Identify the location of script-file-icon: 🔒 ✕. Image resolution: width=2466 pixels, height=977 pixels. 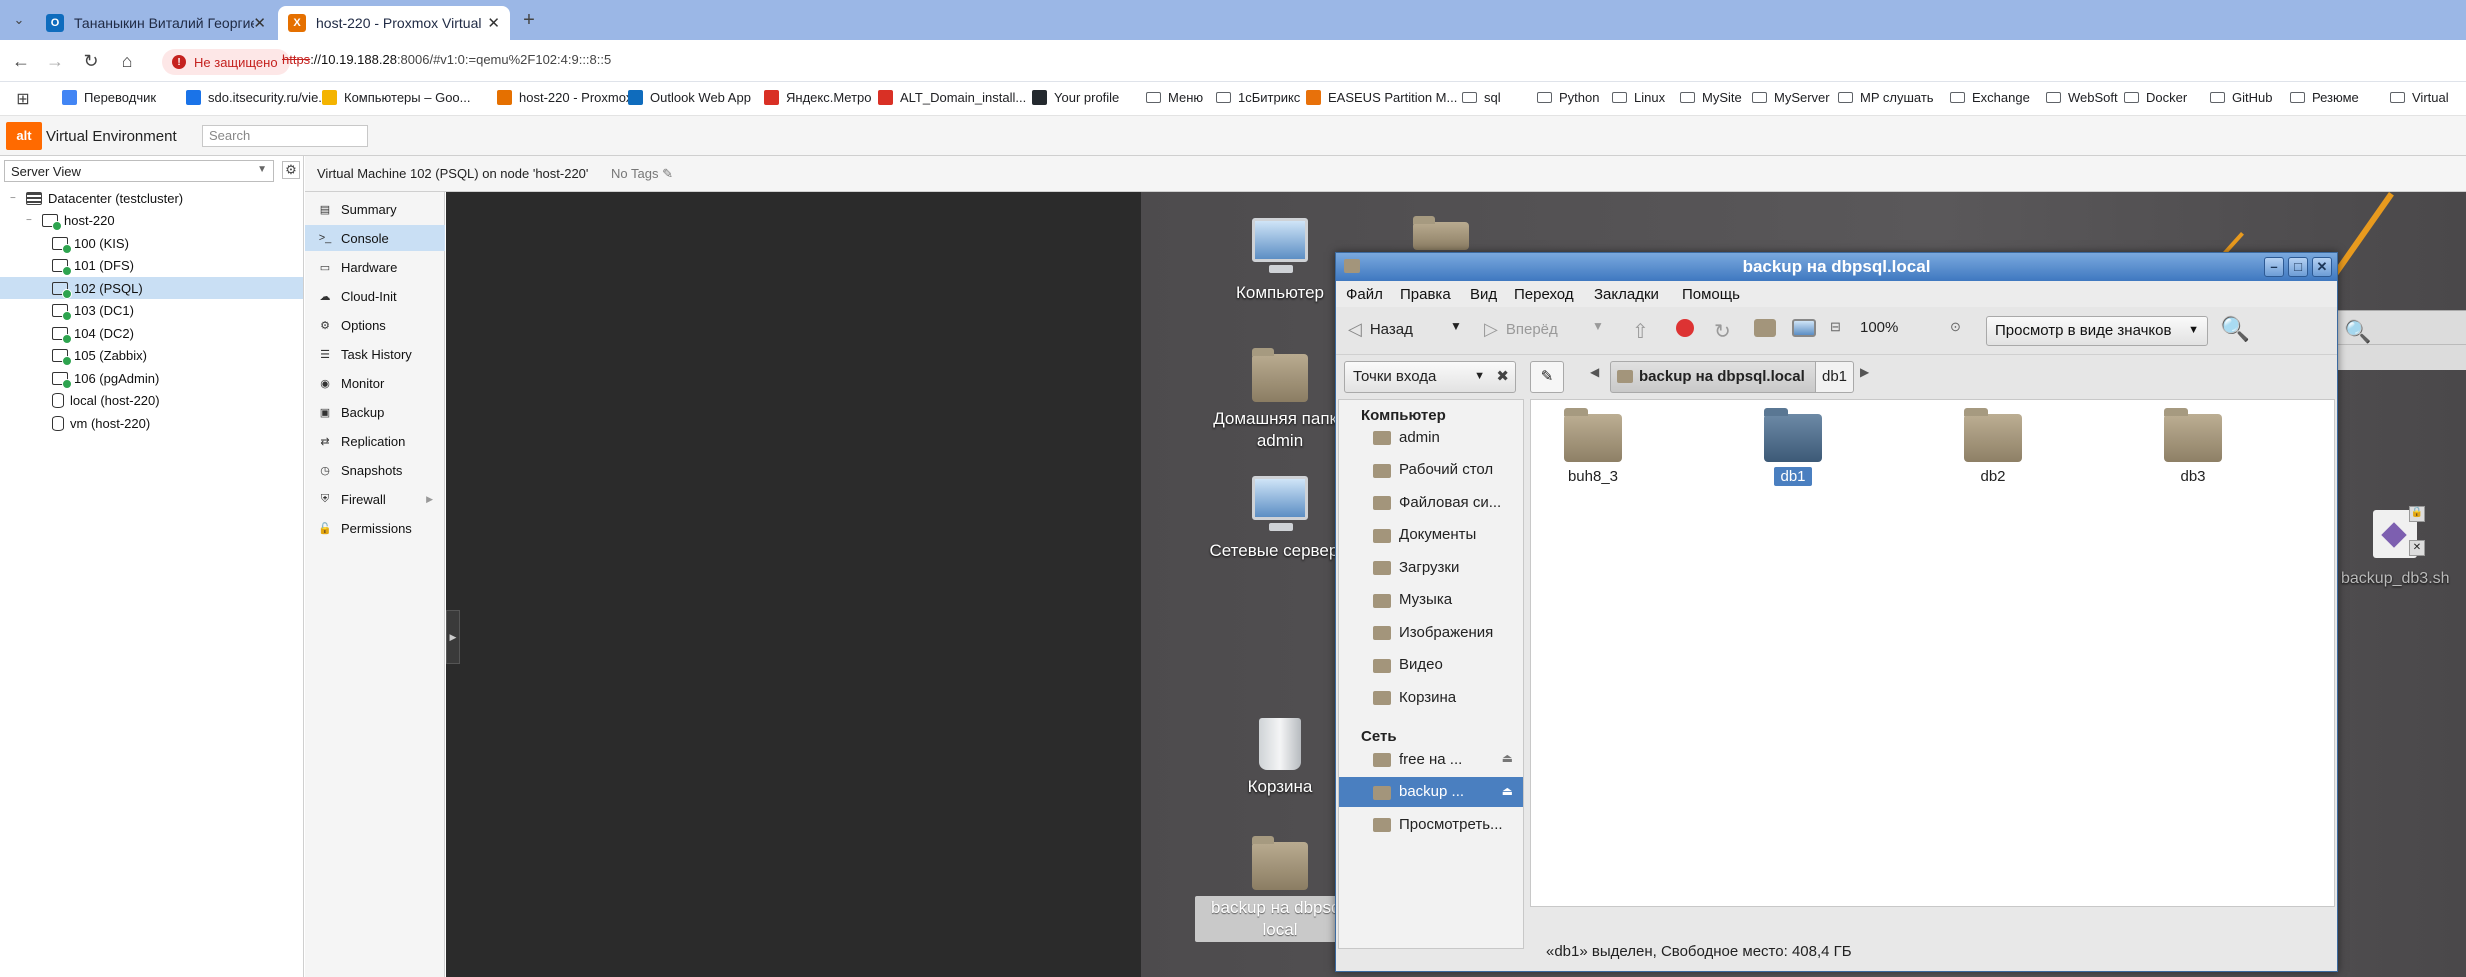
(2399, 532).